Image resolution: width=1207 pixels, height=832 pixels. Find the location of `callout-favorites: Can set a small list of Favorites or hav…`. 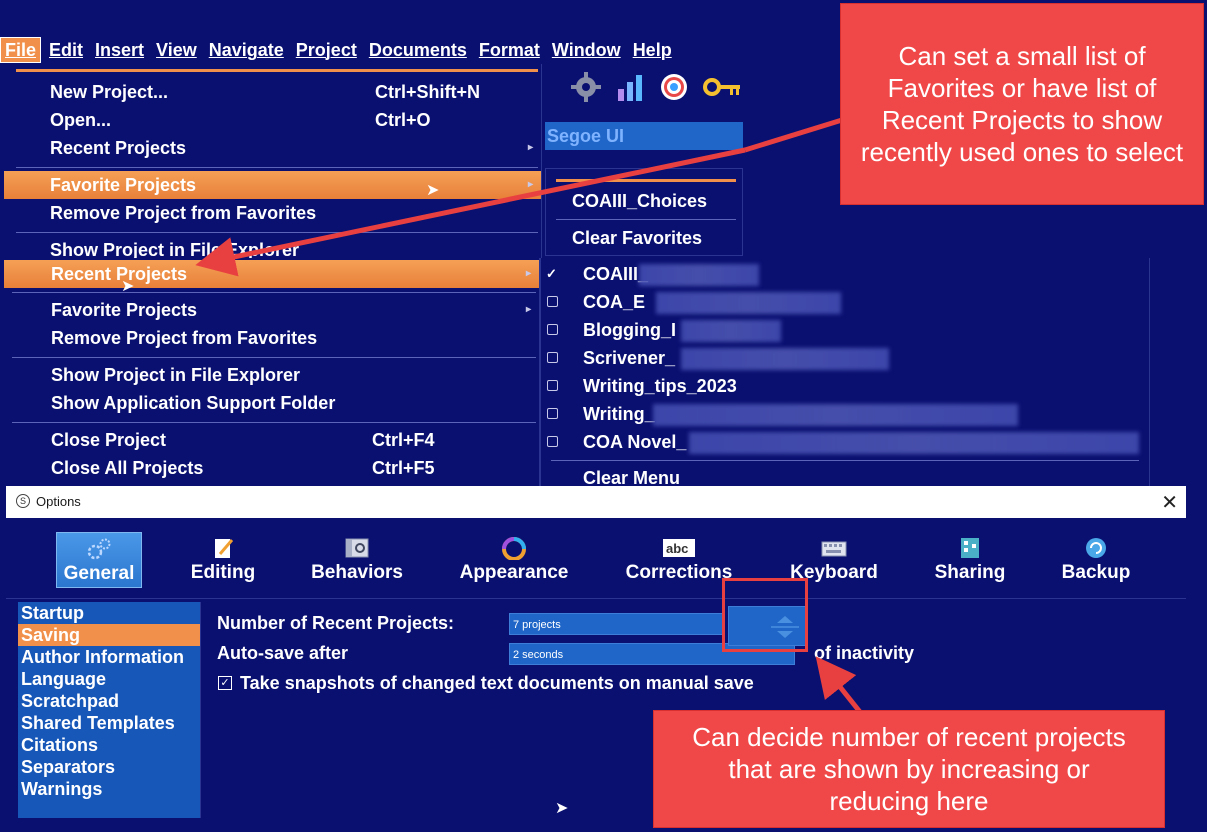

callout-favorites: Can set a small list of Favorites or hav… is located at coordinates (1022, 104).